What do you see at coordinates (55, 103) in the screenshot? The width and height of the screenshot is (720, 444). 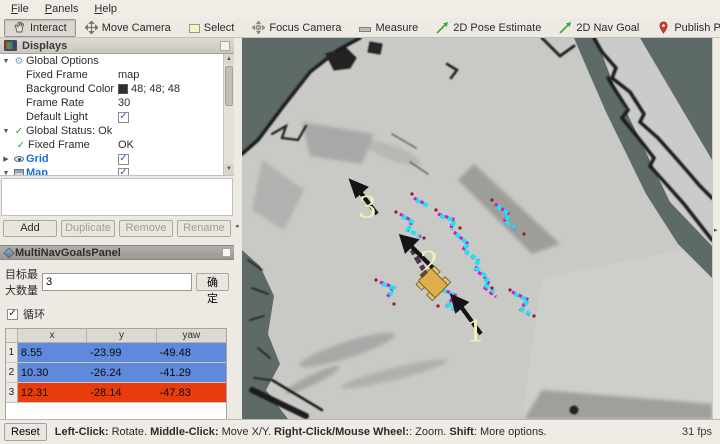 I see `tree-row-label: Frame Rate` at bounding box center [55, 103].